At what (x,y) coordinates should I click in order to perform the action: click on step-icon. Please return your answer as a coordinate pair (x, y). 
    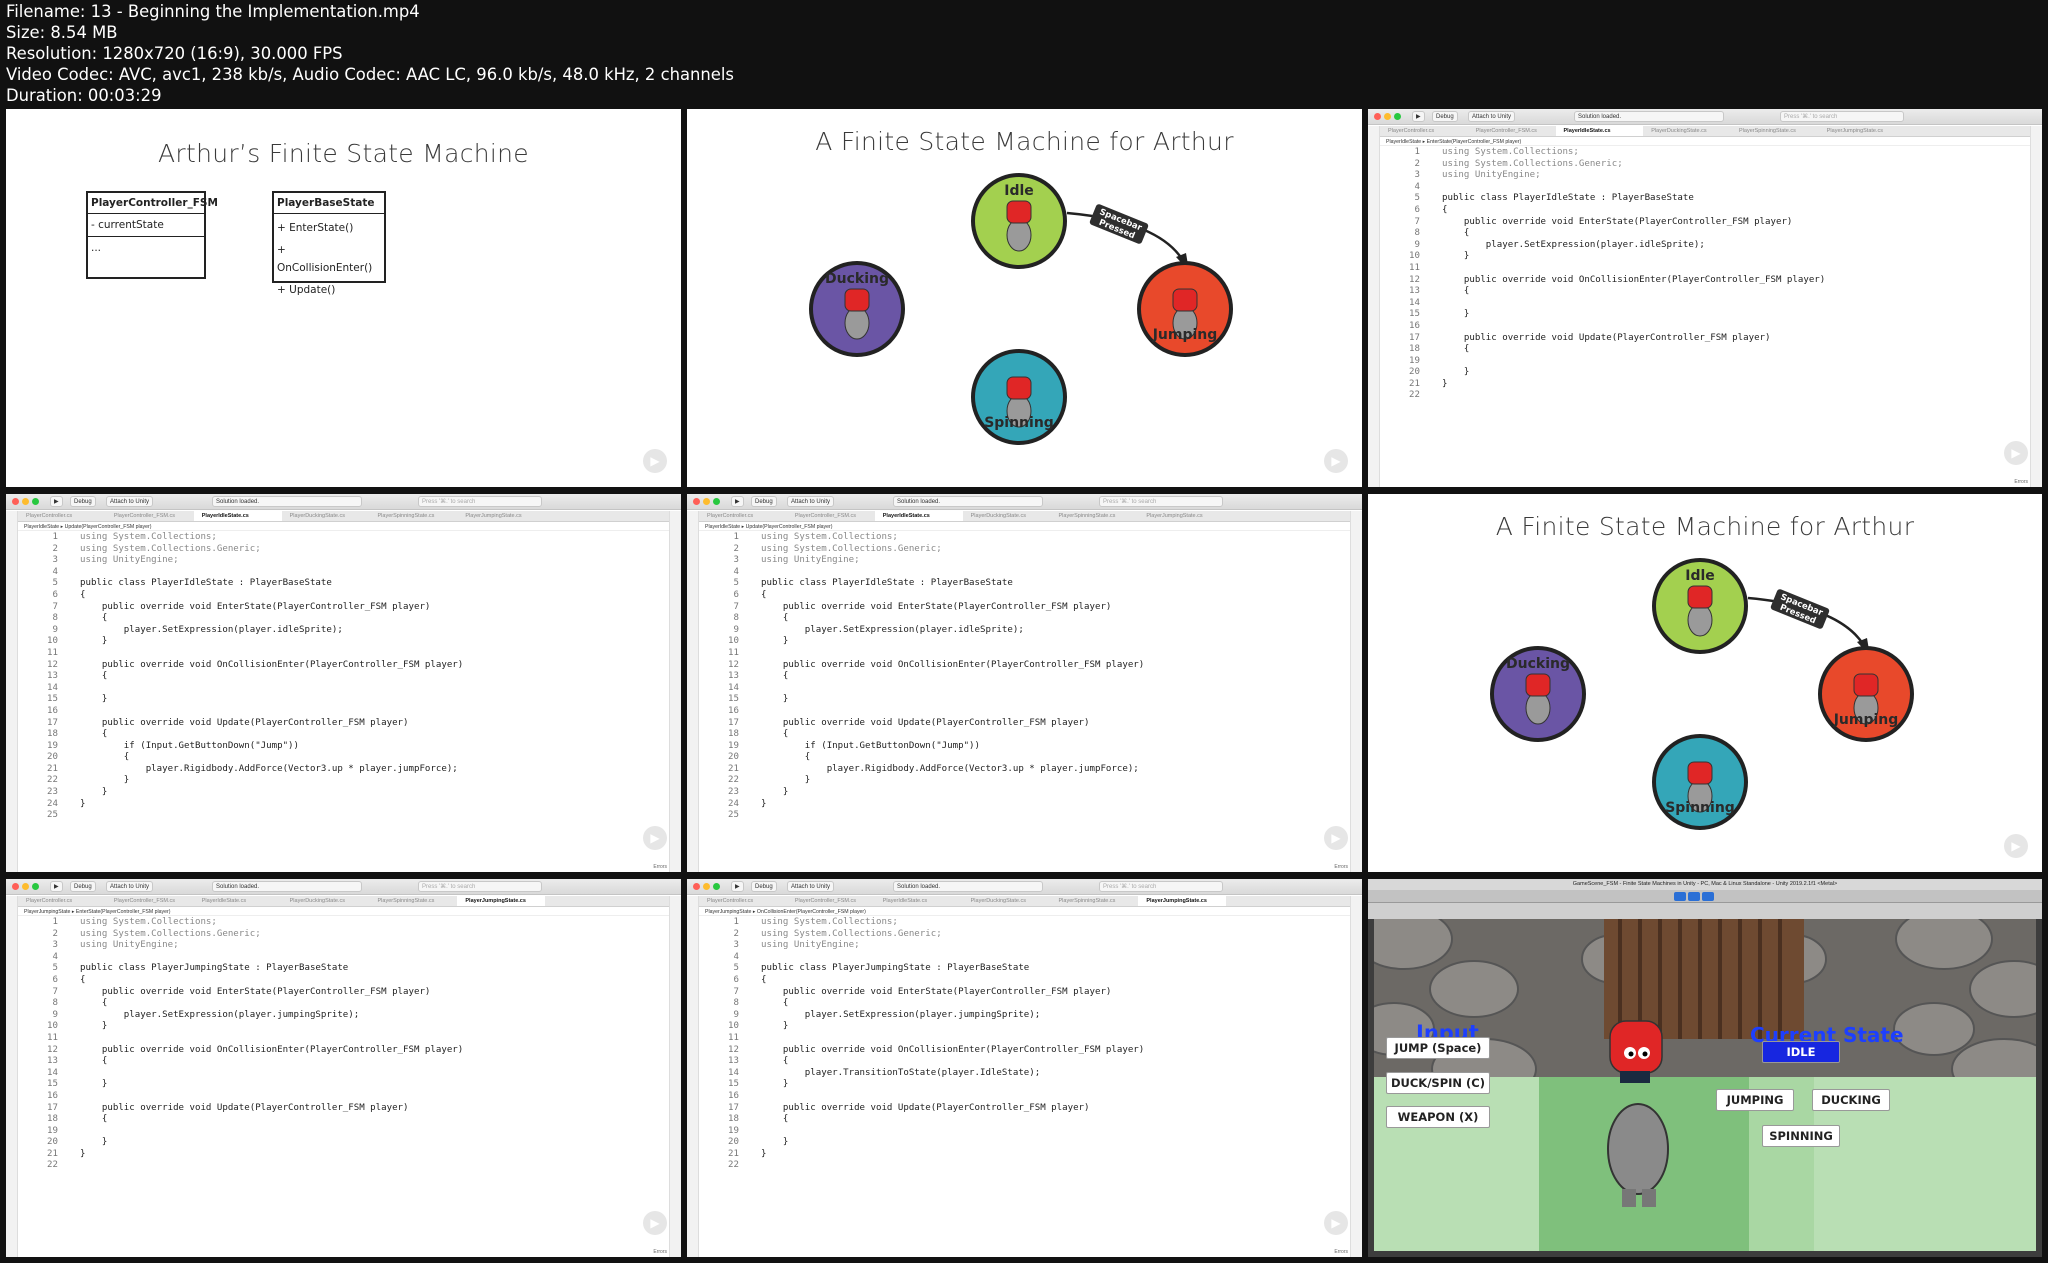
    Looking at the image, I should click on (1708, 896).